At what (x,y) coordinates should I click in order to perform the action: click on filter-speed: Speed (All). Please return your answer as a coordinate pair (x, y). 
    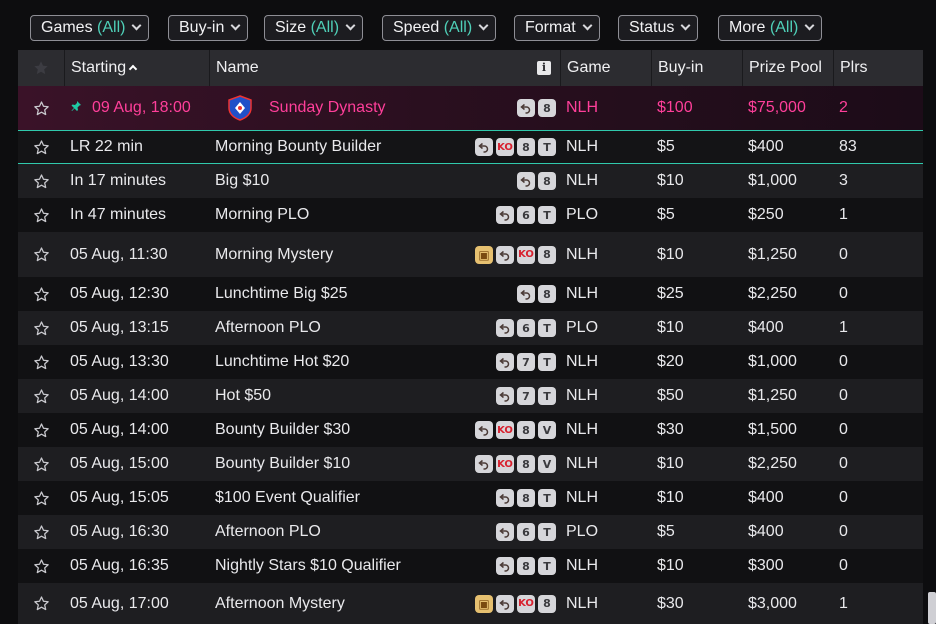
    Looking at the image, I should click on (439, 28).